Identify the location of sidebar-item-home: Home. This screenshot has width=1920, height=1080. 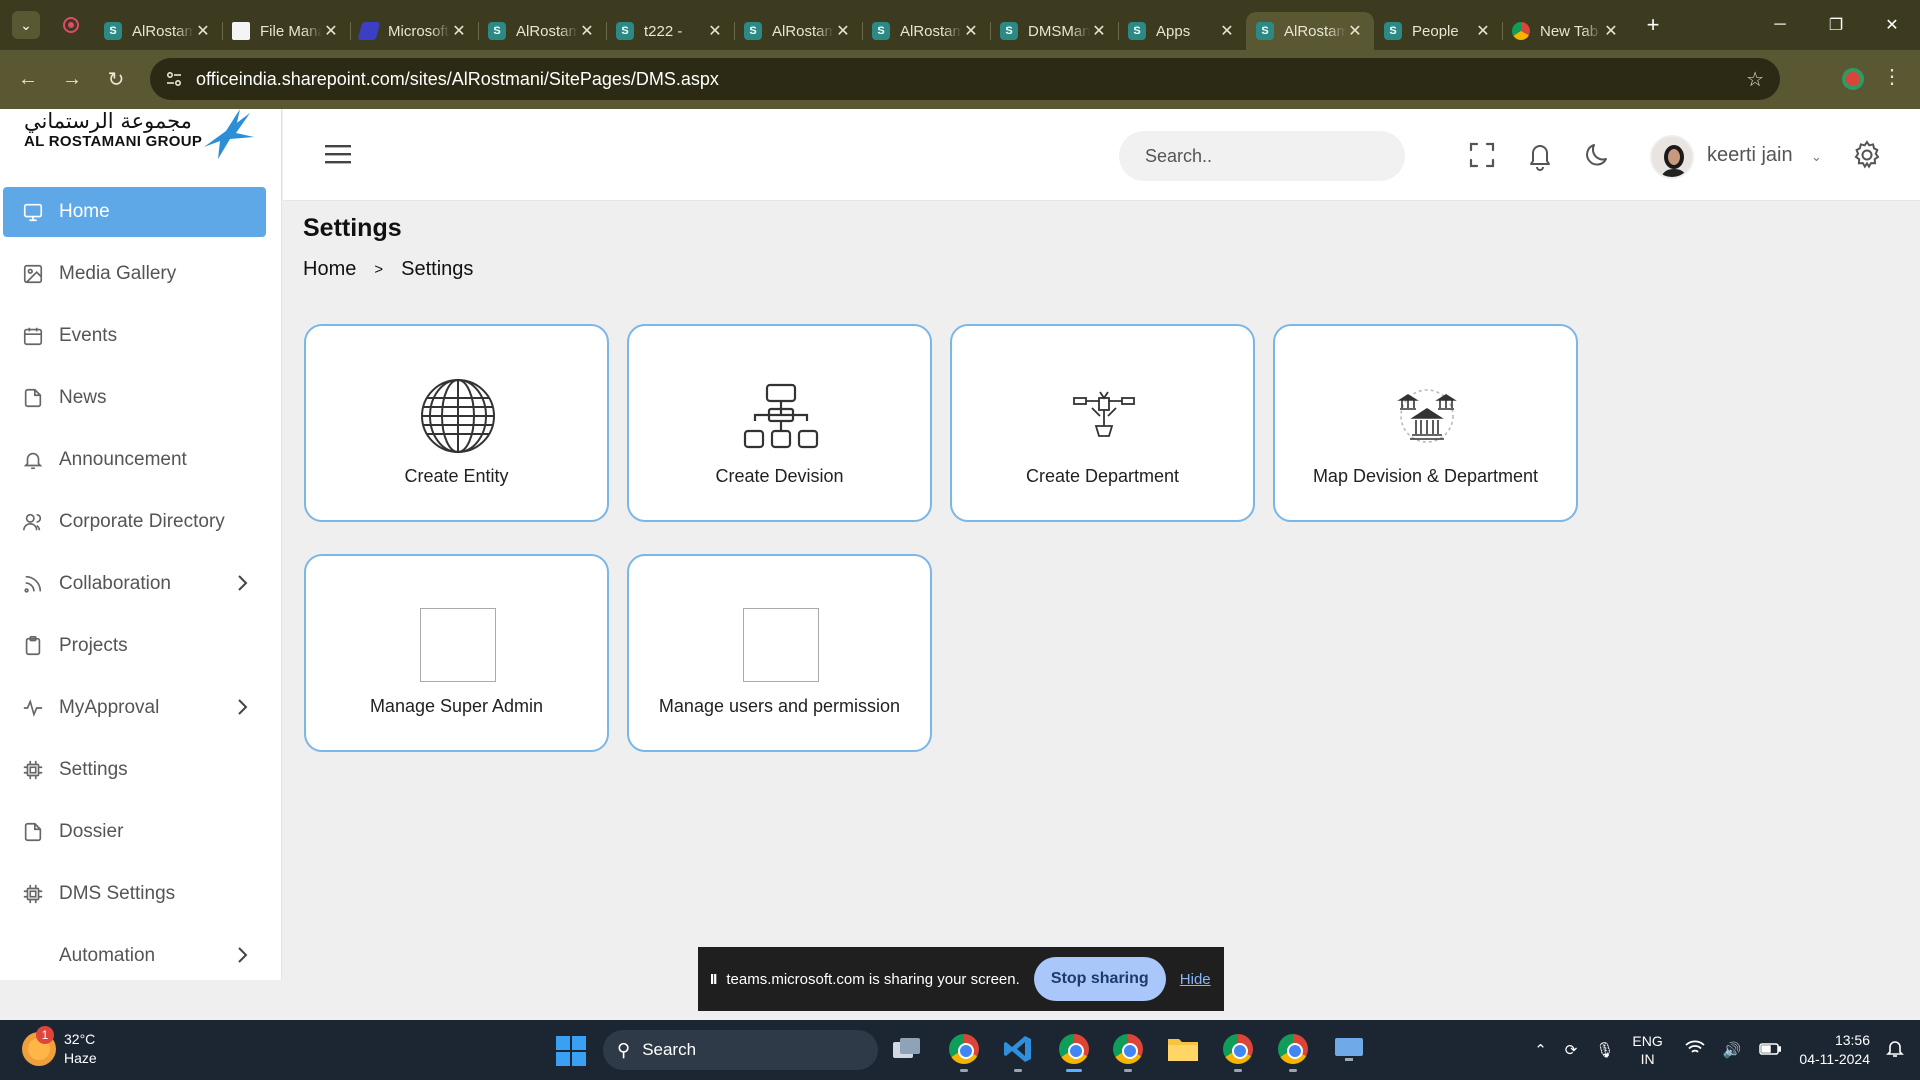
(134, 212).